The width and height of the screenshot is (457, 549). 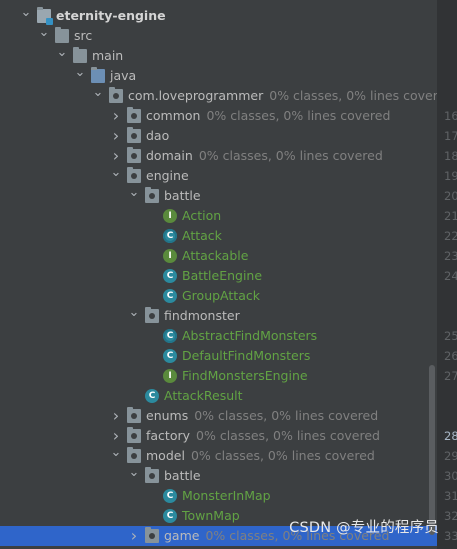 I want to click on tree-row: ⌄ model 0% classes, 0% lines covered, so click(x=218, y=456).